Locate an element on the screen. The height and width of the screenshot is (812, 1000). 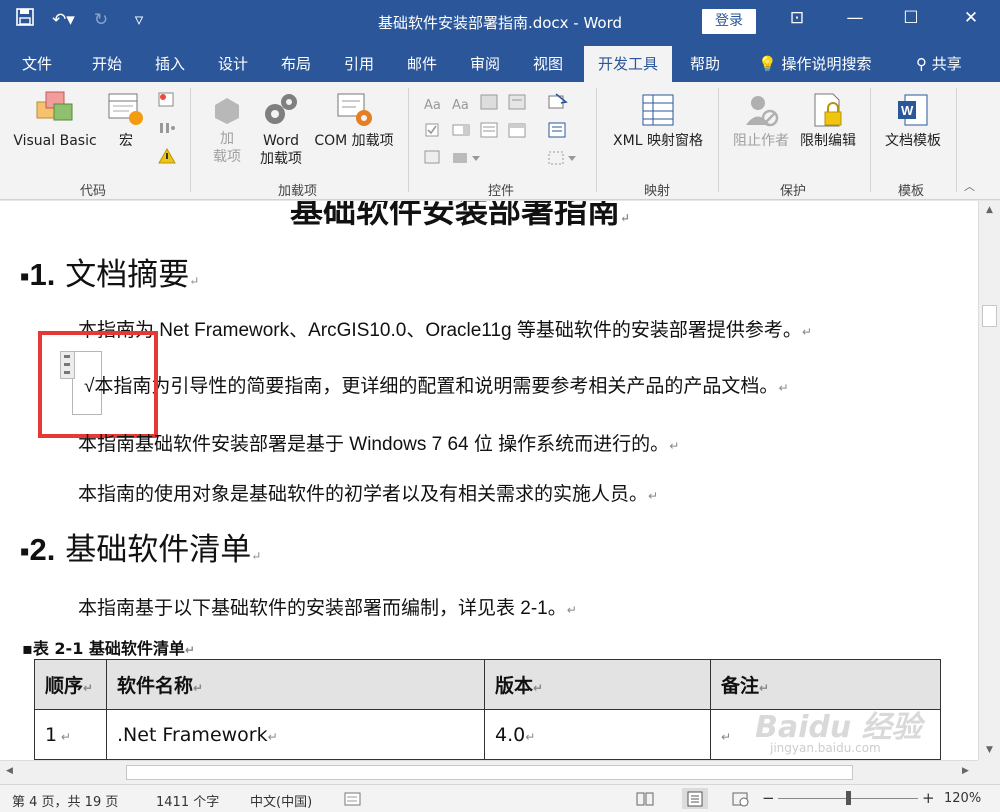
design-mode-icon is located at coordinates (558, 100).